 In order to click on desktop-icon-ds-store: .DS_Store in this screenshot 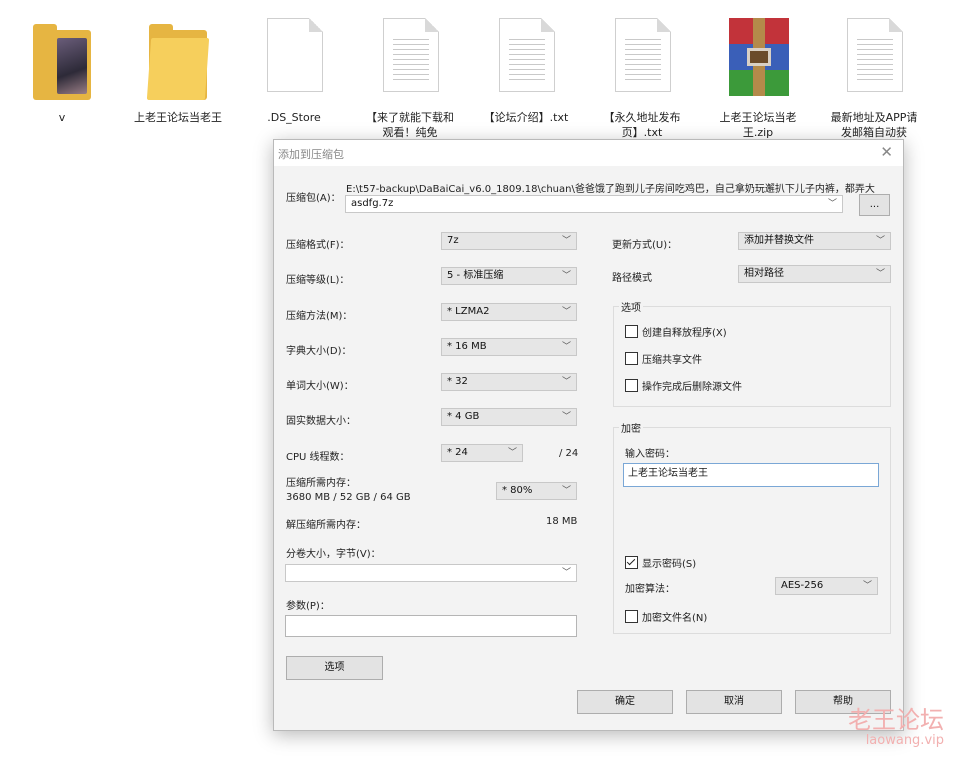, I will do `click(294, 69)`.